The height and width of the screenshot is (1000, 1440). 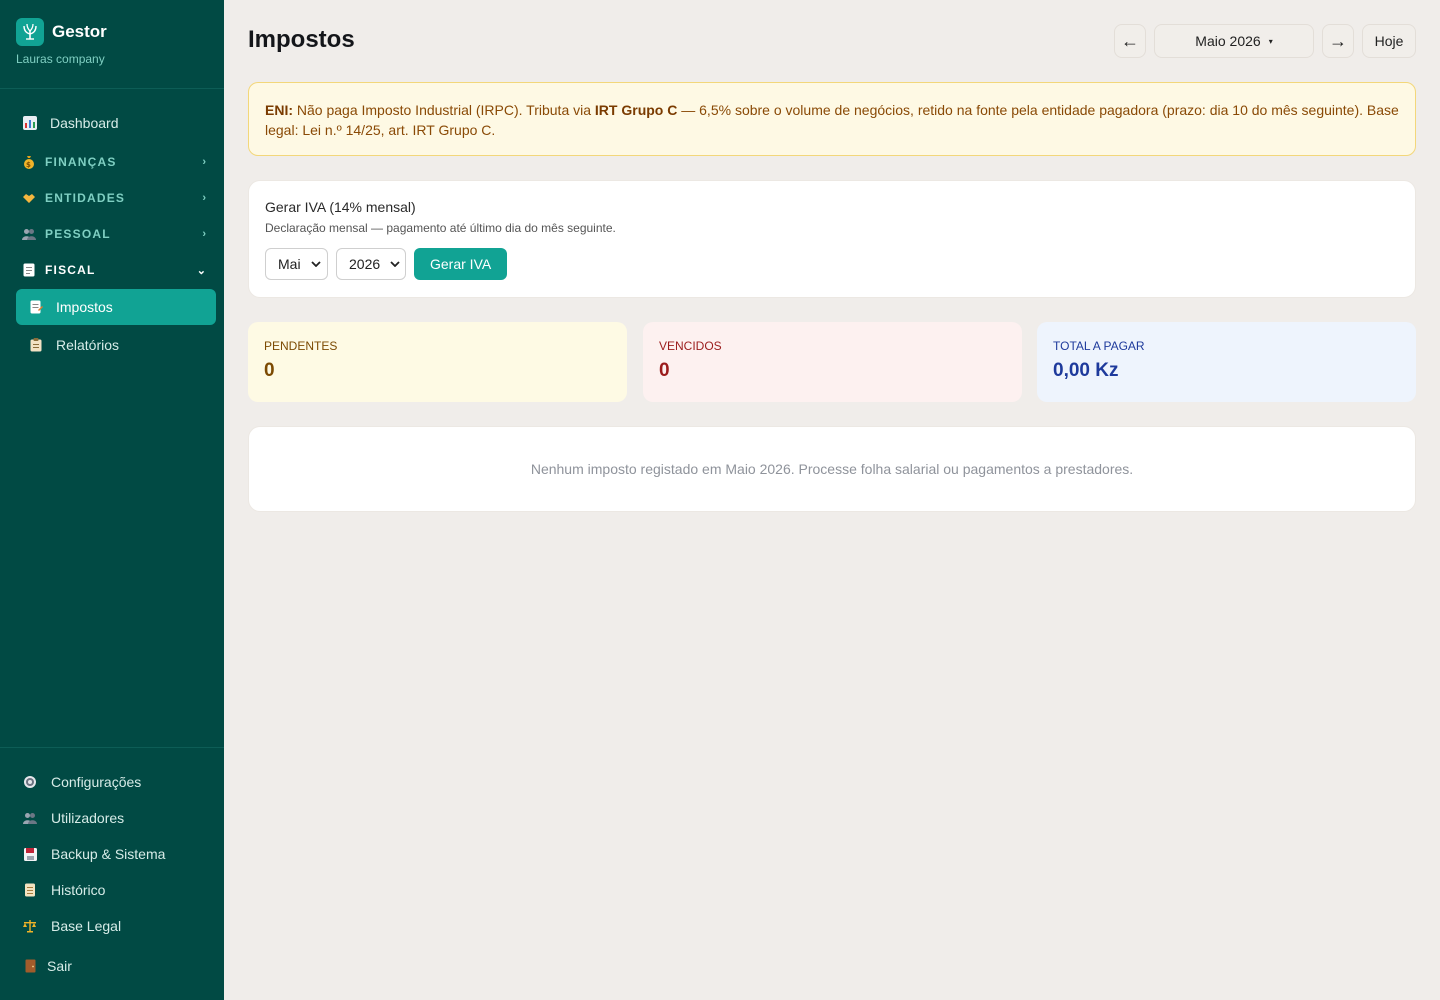 What do you see at coordinates (30, 818) in the screenshot?
I see `users-icon` at bounding box center [30, 818].